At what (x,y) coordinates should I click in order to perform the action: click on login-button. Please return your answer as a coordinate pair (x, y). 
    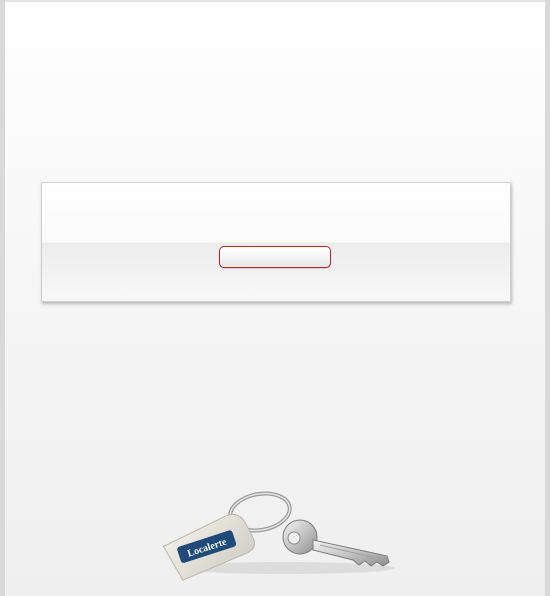
    Looking at the image, I should click on (275, 257).